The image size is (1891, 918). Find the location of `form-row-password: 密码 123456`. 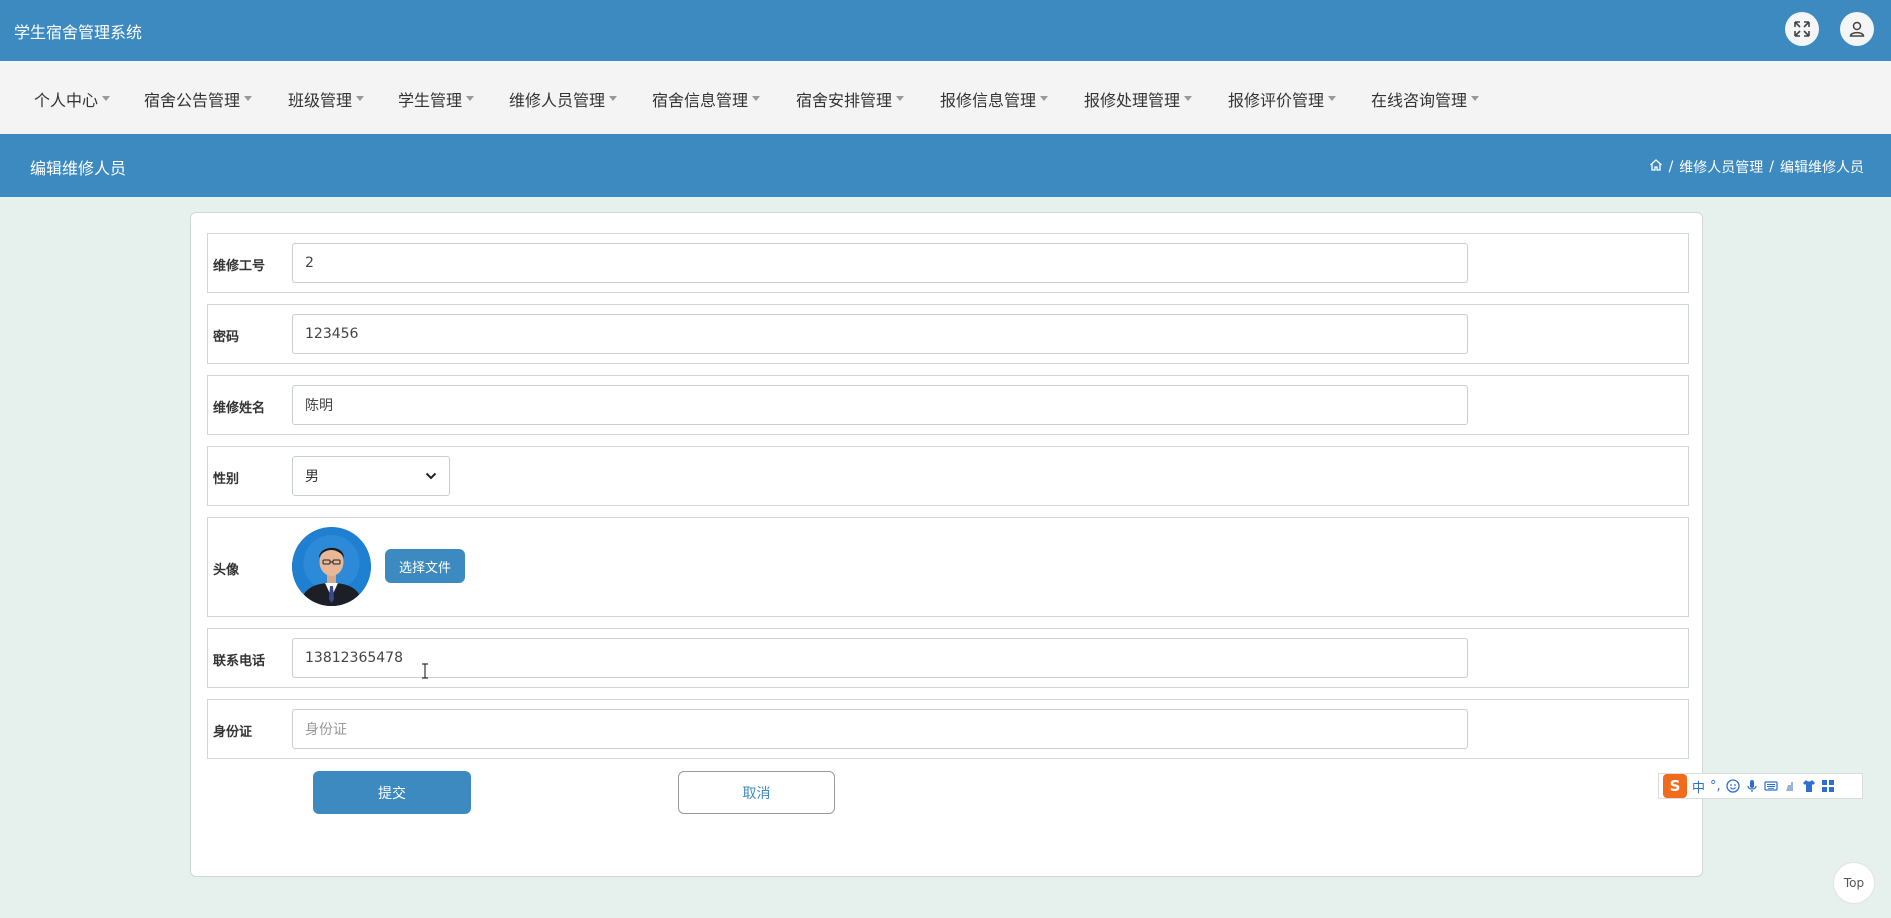

form-row-password: 密码 123456 is located at coordinates (948, 334).